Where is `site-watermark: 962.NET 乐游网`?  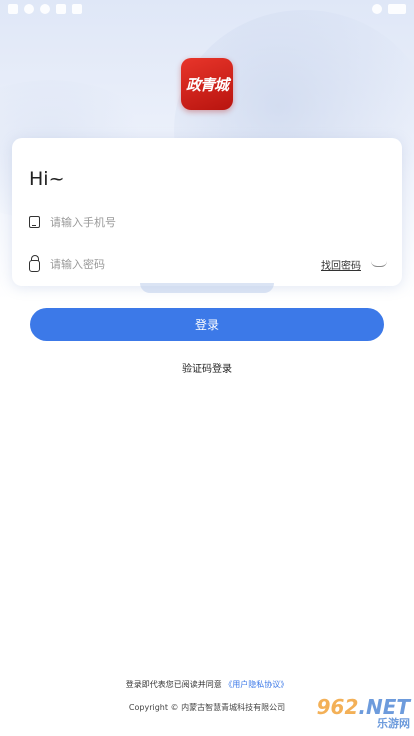 site-watermark: 962.NET 乐游网 is located at coordinates (344, 713).